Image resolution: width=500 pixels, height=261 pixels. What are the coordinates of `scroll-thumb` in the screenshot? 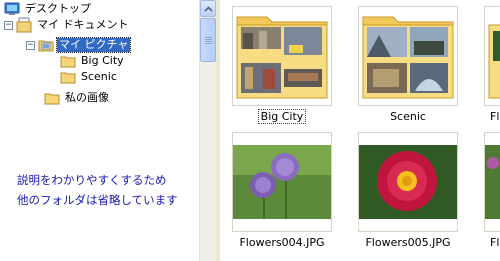 It's located at (208, 40).